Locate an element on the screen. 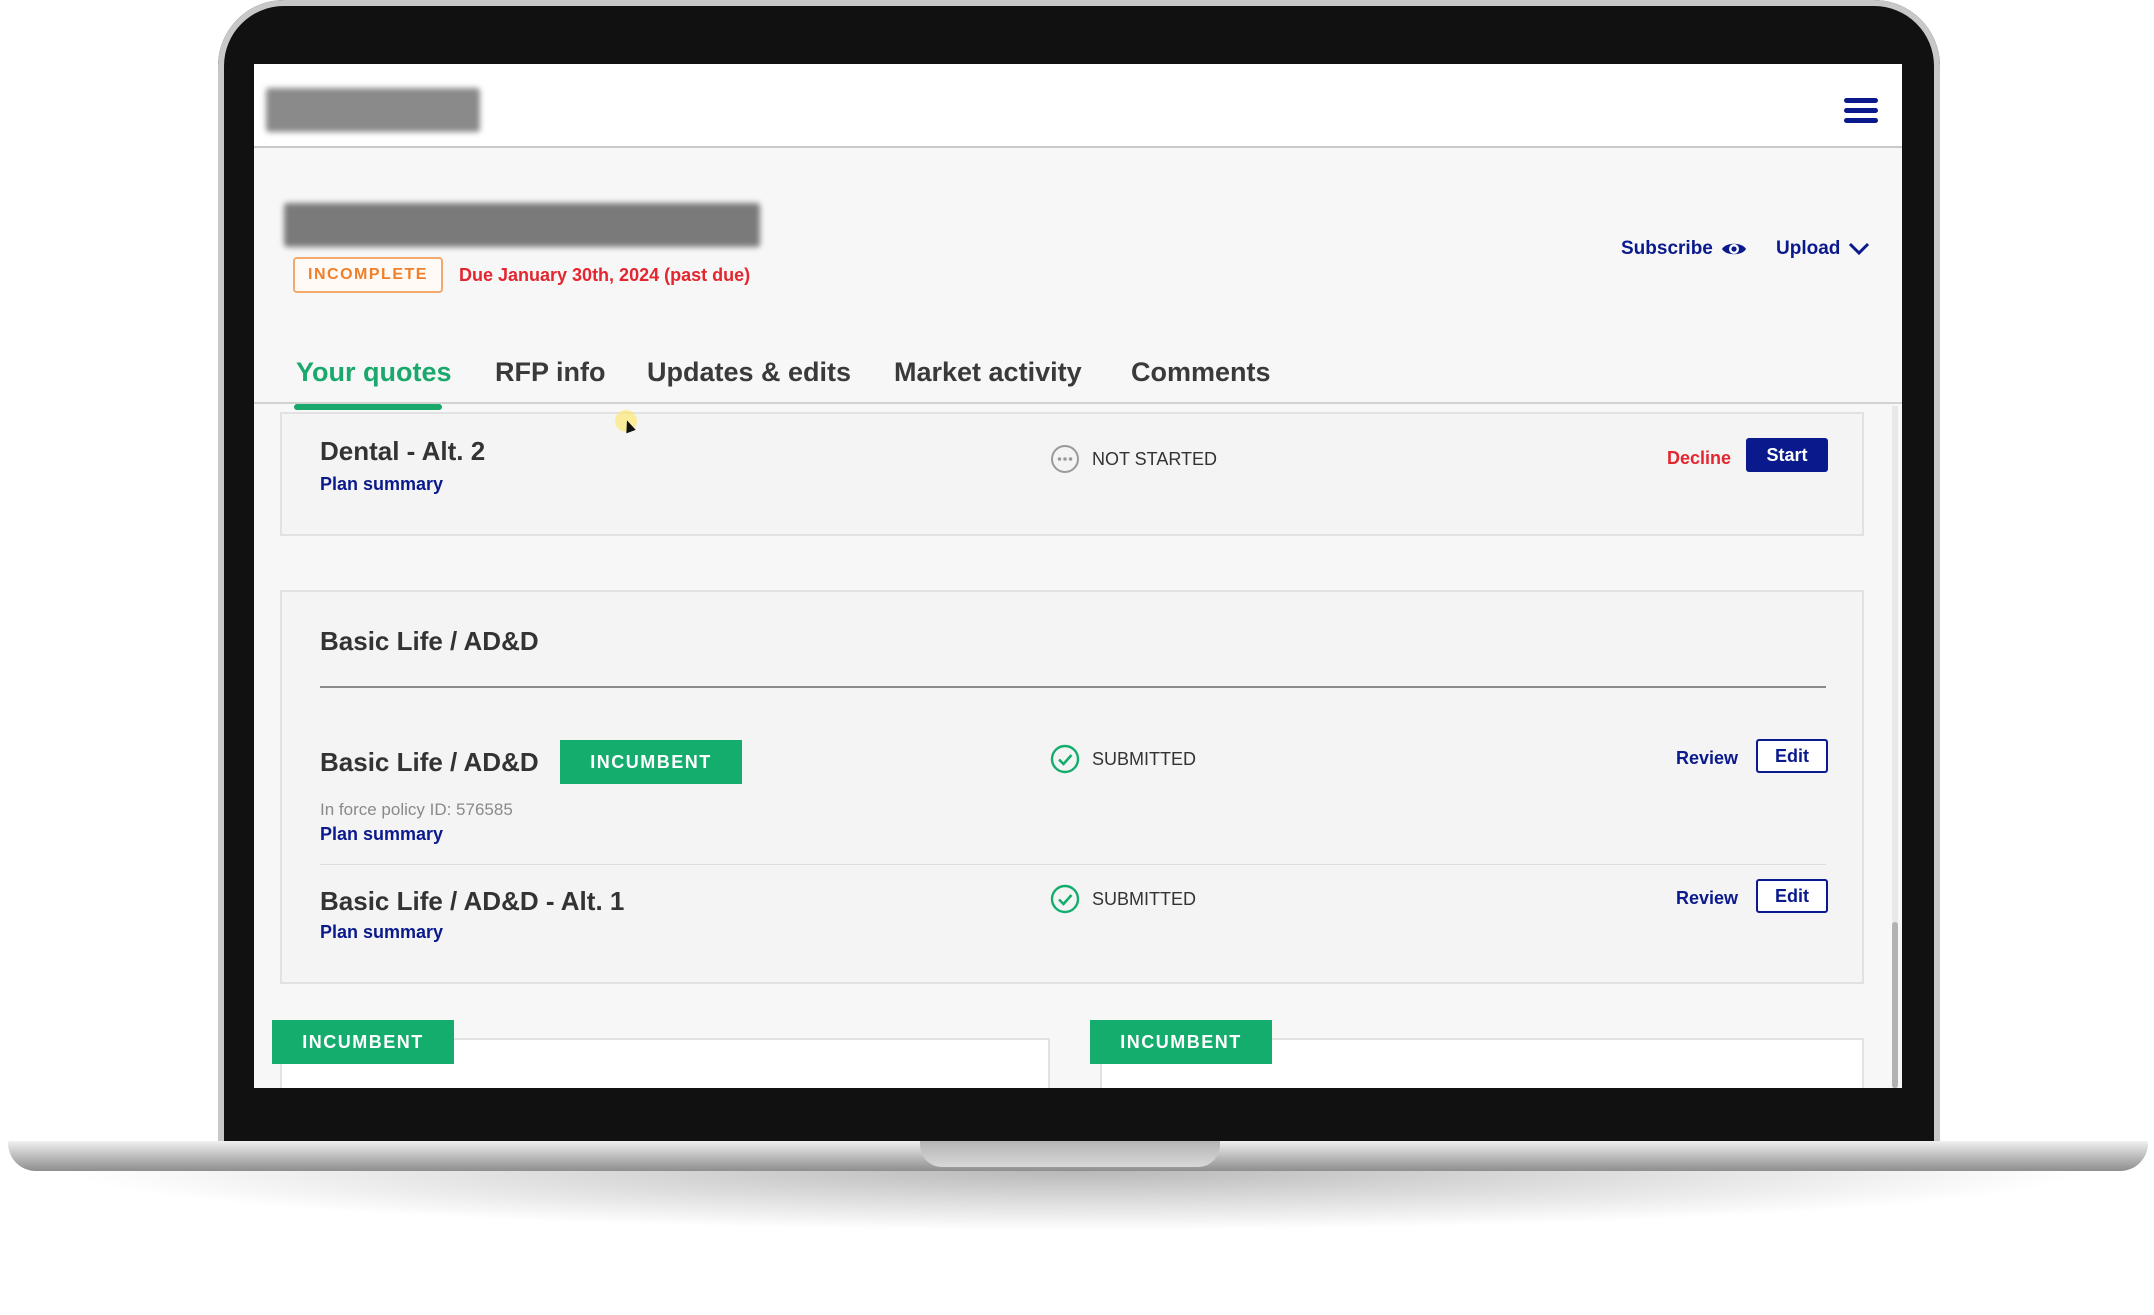 The height and width of the screenshot is (1315, 2154). tab-market-activity: Market activity is located at coordinates (988, 378).